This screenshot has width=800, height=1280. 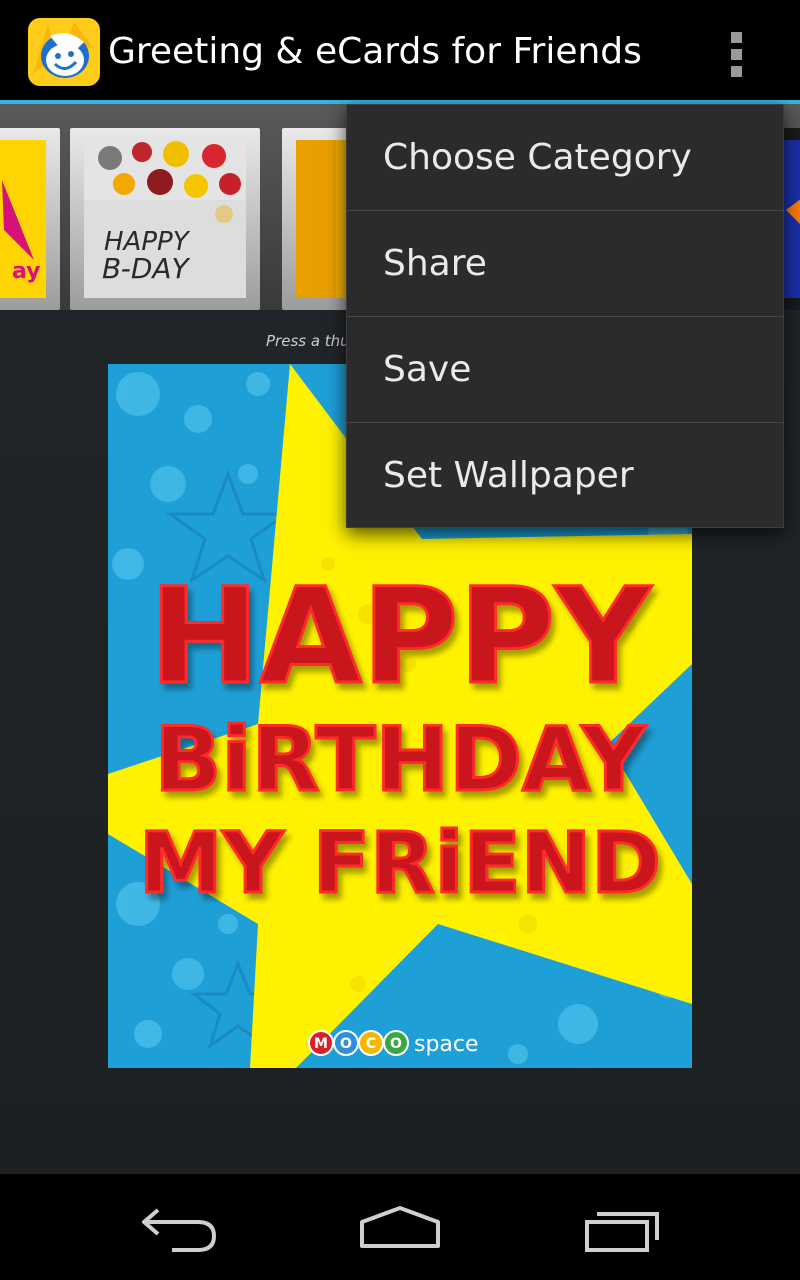 I want to click on brand-suffix: space, so click(x=446, y=1044).